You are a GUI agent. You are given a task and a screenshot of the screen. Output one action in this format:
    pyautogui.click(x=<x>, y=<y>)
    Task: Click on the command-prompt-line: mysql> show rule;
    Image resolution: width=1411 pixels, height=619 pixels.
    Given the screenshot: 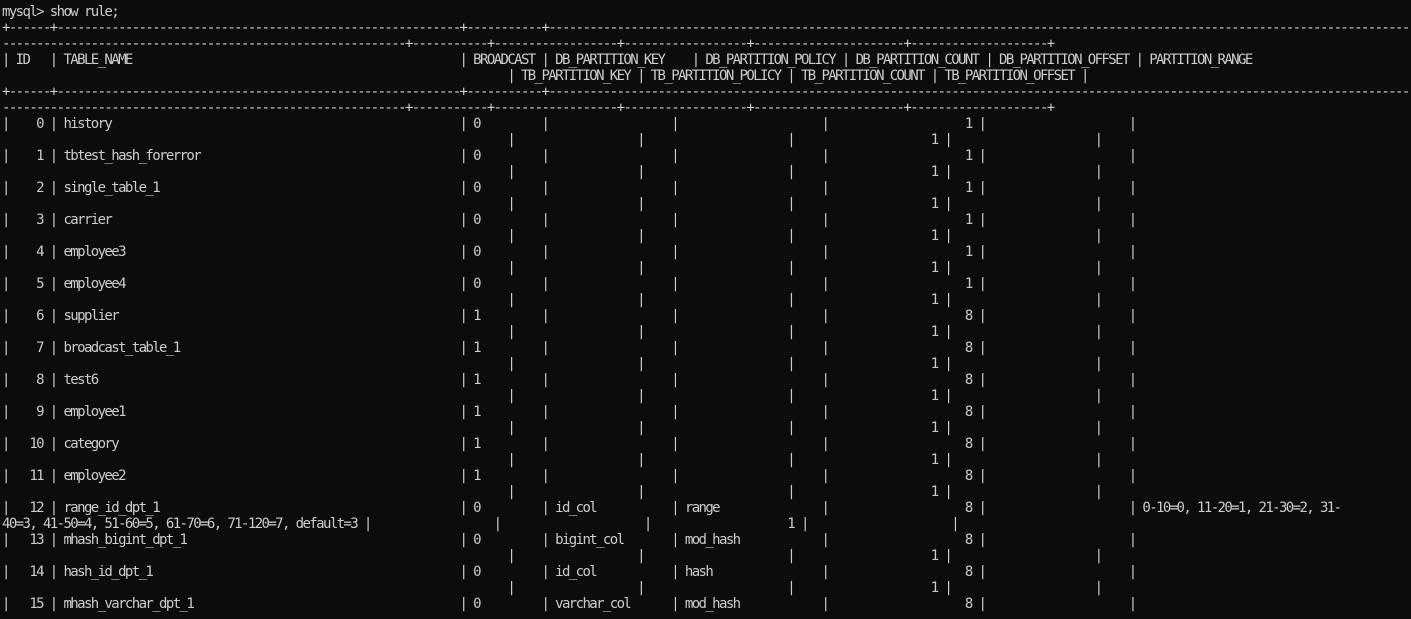 What is the action you would take?
    pyautogui.click(x=61, y=12)
    